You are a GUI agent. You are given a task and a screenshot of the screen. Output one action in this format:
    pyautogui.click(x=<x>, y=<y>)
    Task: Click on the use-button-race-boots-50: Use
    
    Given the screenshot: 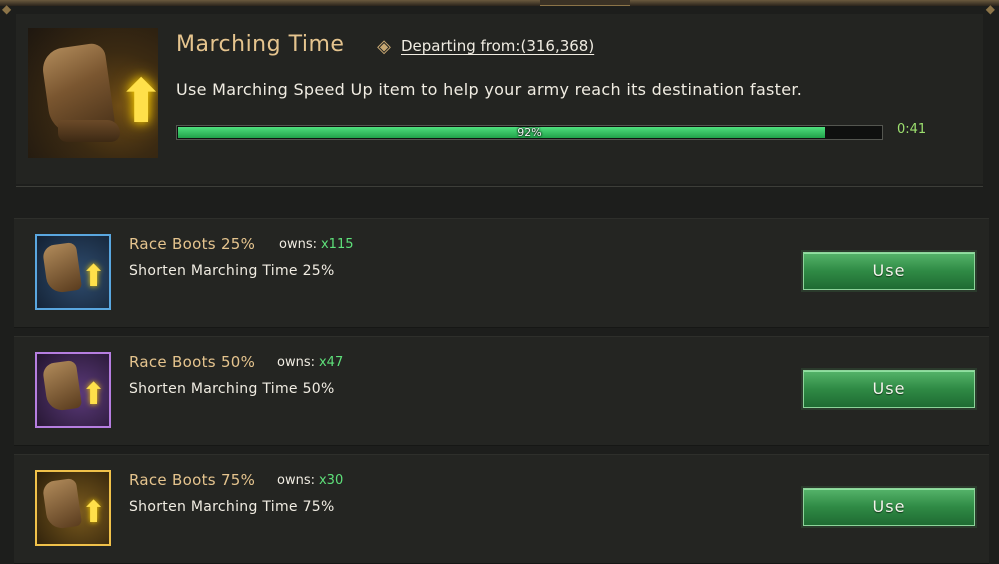 What is the action you would take?
    pyautogui.click(x=889, y=389)
    